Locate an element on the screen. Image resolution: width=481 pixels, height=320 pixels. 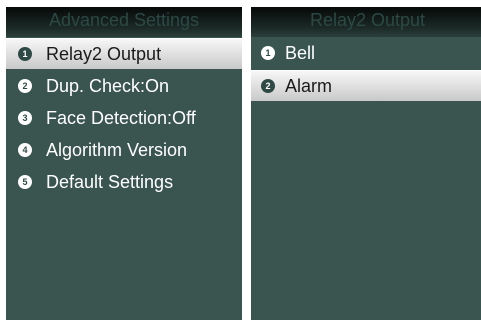
screen-title: Relay2 Output is located at coordinates (366, 22).